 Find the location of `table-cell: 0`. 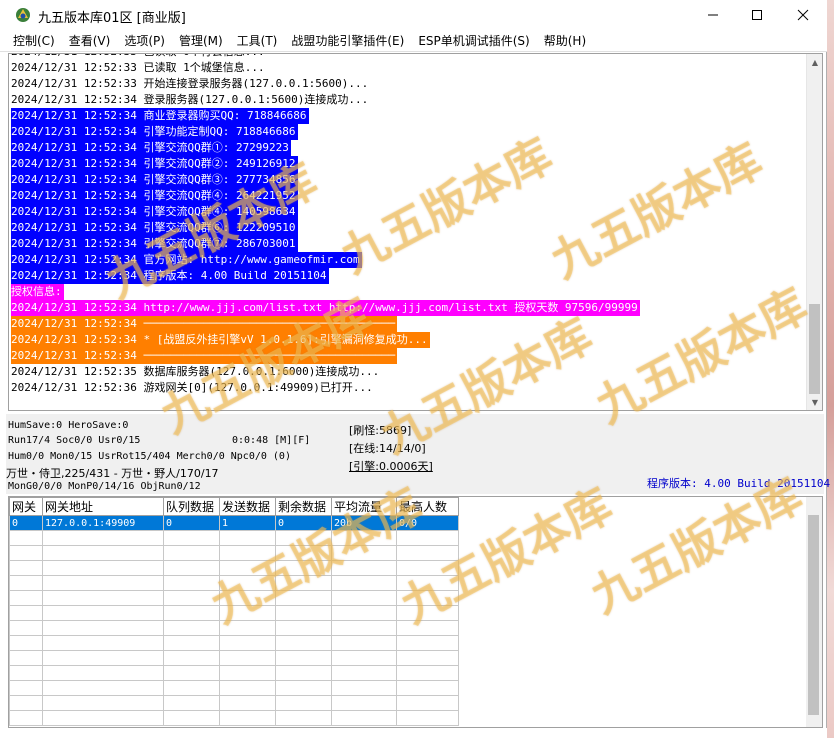

table-cell: 0 is located at coordinates (191, 523).